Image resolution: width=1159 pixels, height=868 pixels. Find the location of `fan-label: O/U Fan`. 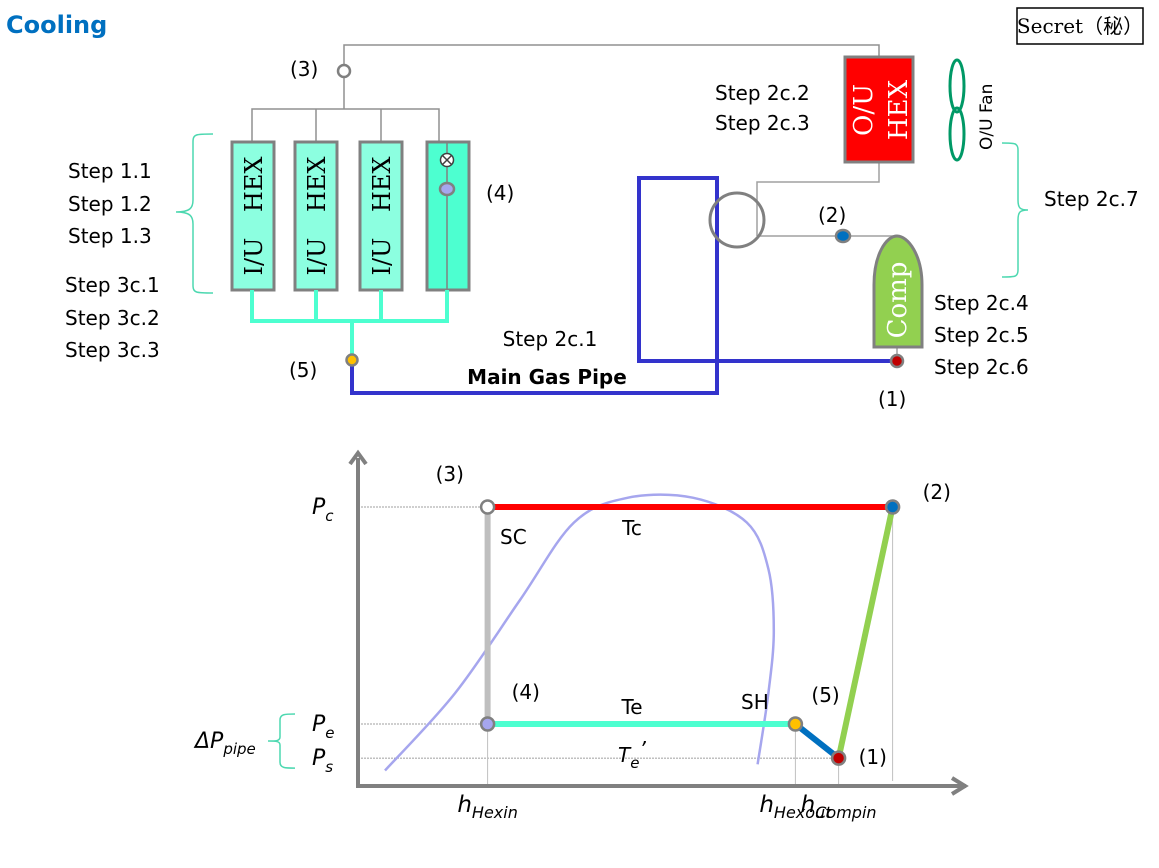

fan-label: O/U Fan is located at coordinates (987, 117).